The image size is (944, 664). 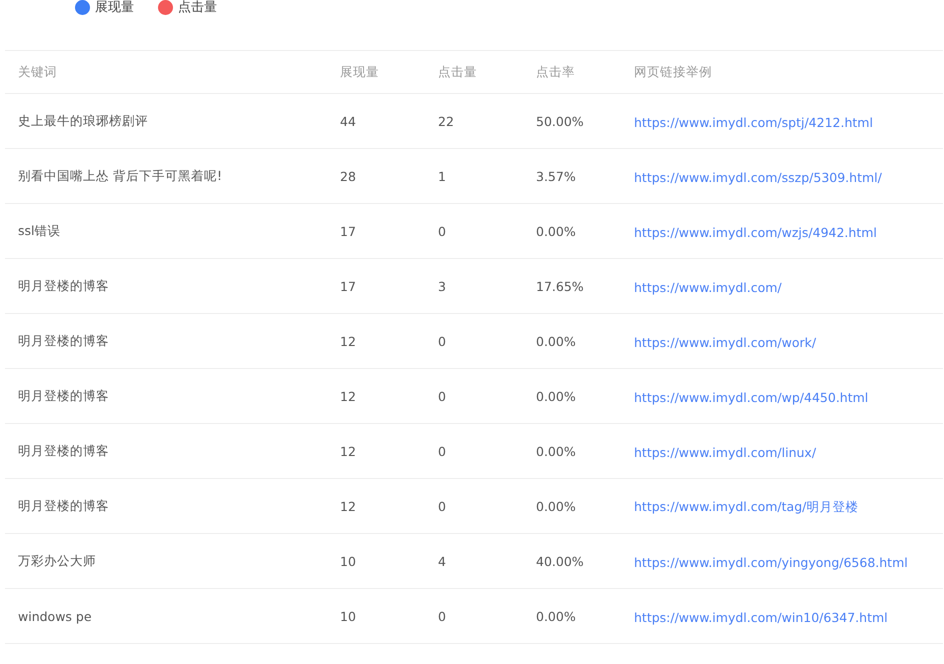 I want to click on page-link: https://www.imydl.com/wp/4450.html, so click(x=751, y=397).